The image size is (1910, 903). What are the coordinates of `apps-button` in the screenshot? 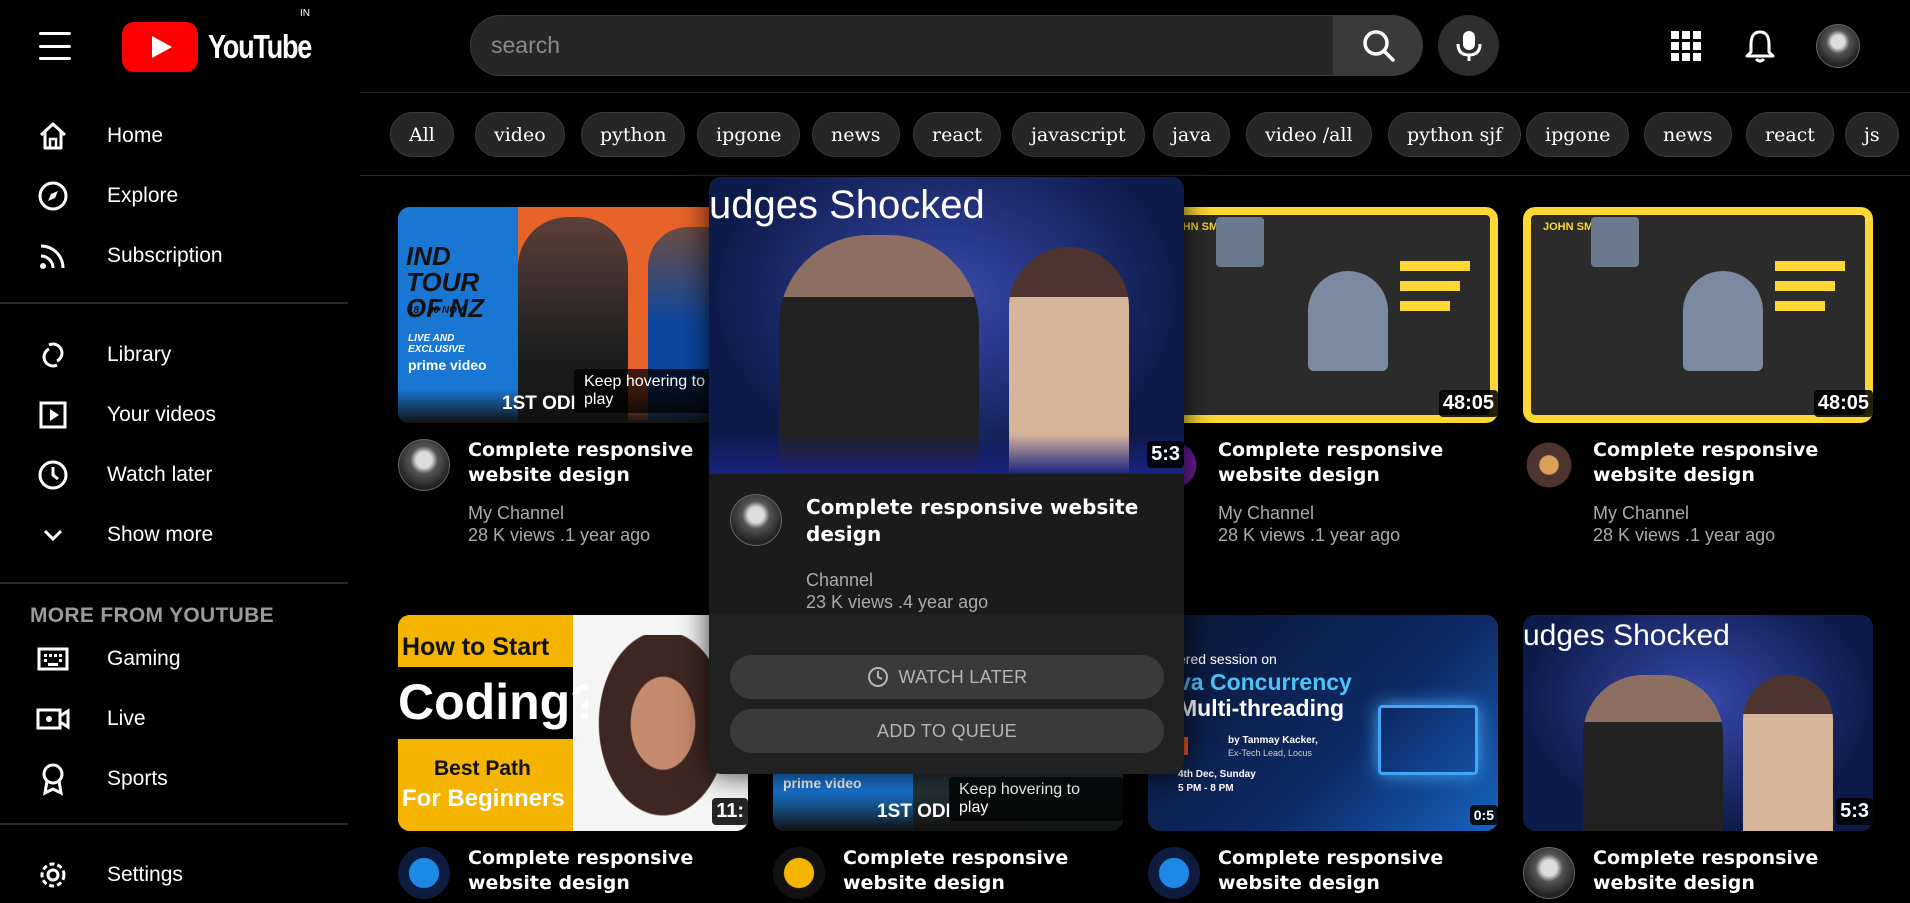 It's located at (1686, 46).